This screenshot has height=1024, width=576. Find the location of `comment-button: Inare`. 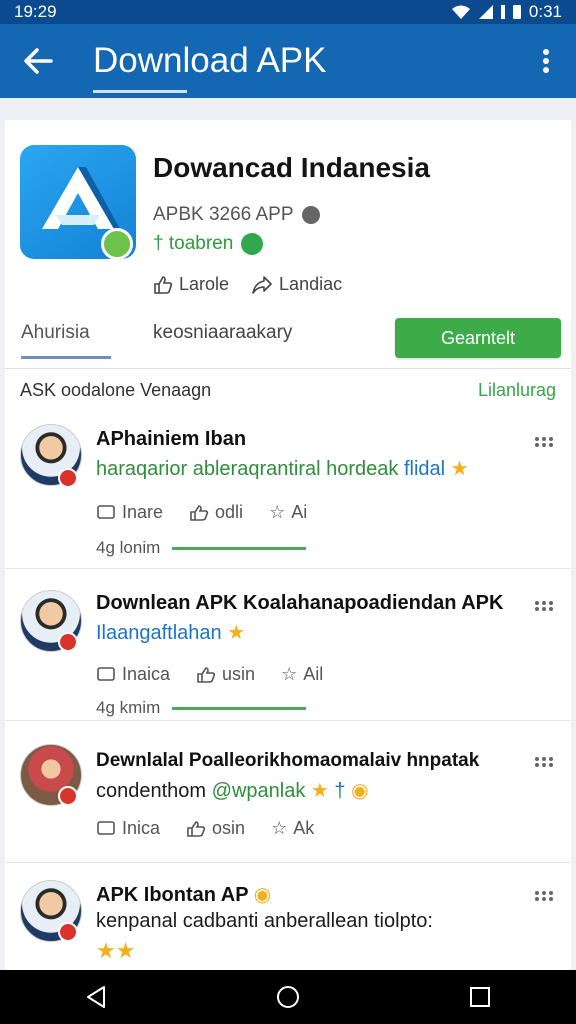

comment-button: Inare is located at coordinates (129, 512).